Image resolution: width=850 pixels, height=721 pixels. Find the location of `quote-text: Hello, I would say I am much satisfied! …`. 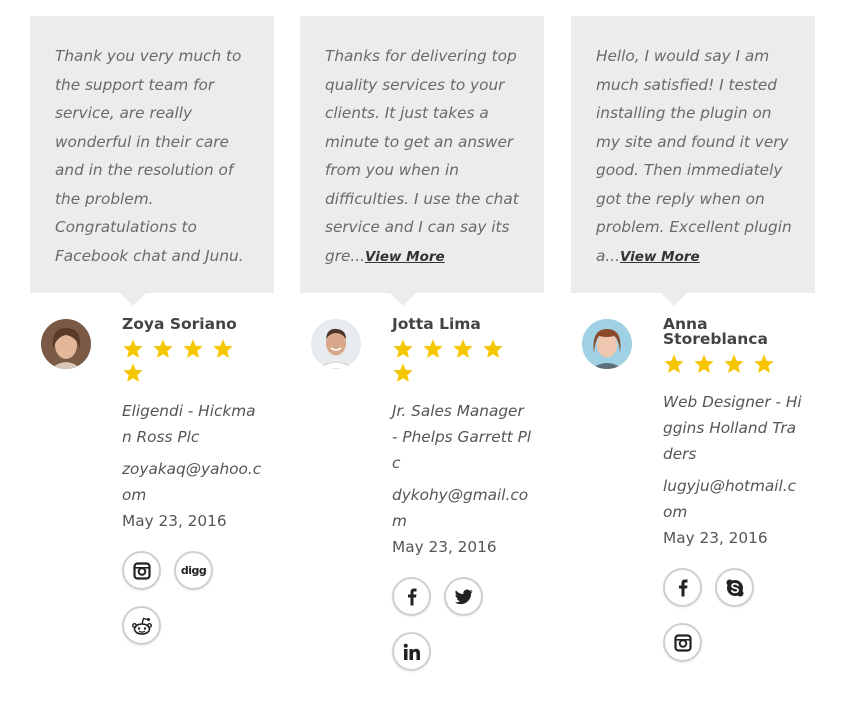

quote-text: Hello, I would say I am much satisfied! … is located at coordinates (694, 156).